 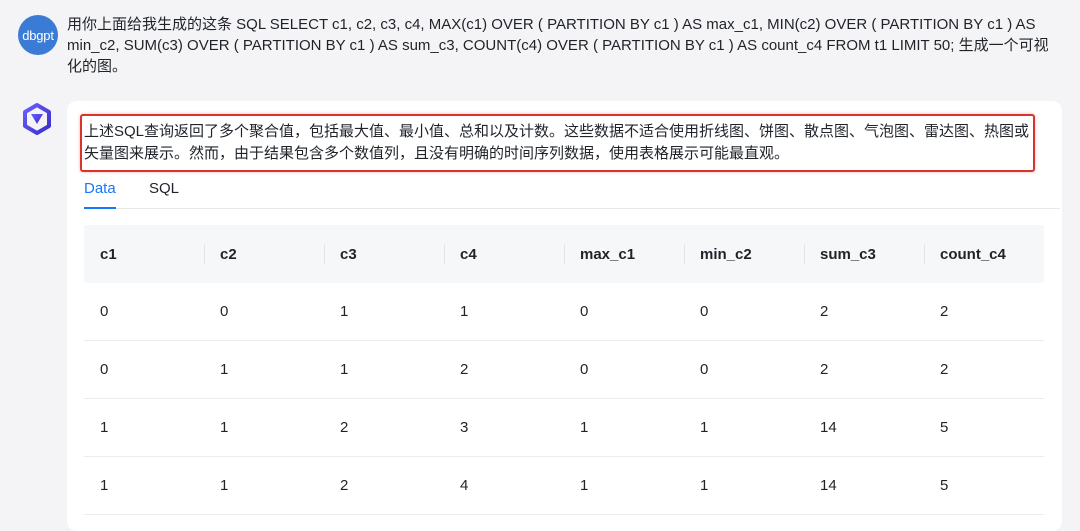 What do you see at coordinates (100, 208) in the screenshot?
I see `active-tab-indicator` at bounding box center [100, 208].